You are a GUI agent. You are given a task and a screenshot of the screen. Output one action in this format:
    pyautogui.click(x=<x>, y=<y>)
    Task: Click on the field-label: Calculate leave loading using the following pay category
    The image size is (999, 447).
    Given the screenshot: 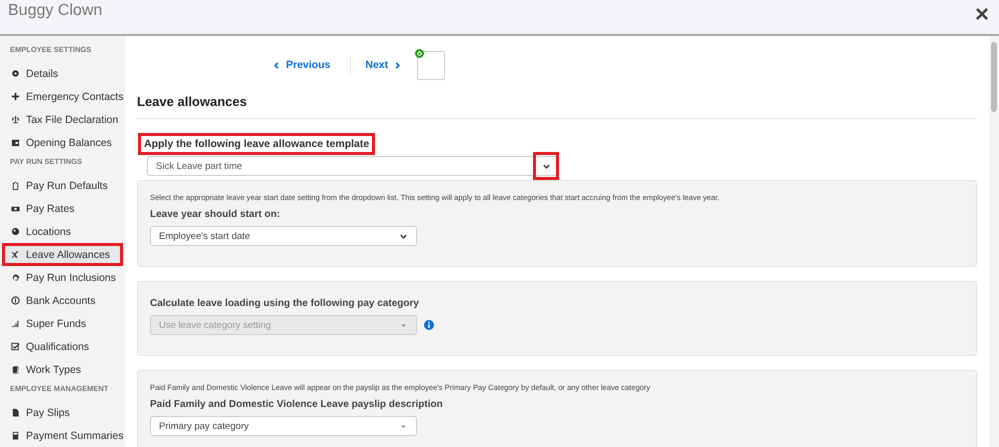 What is the action you would take?
    pyautogui.click(x=285, y=303)
    